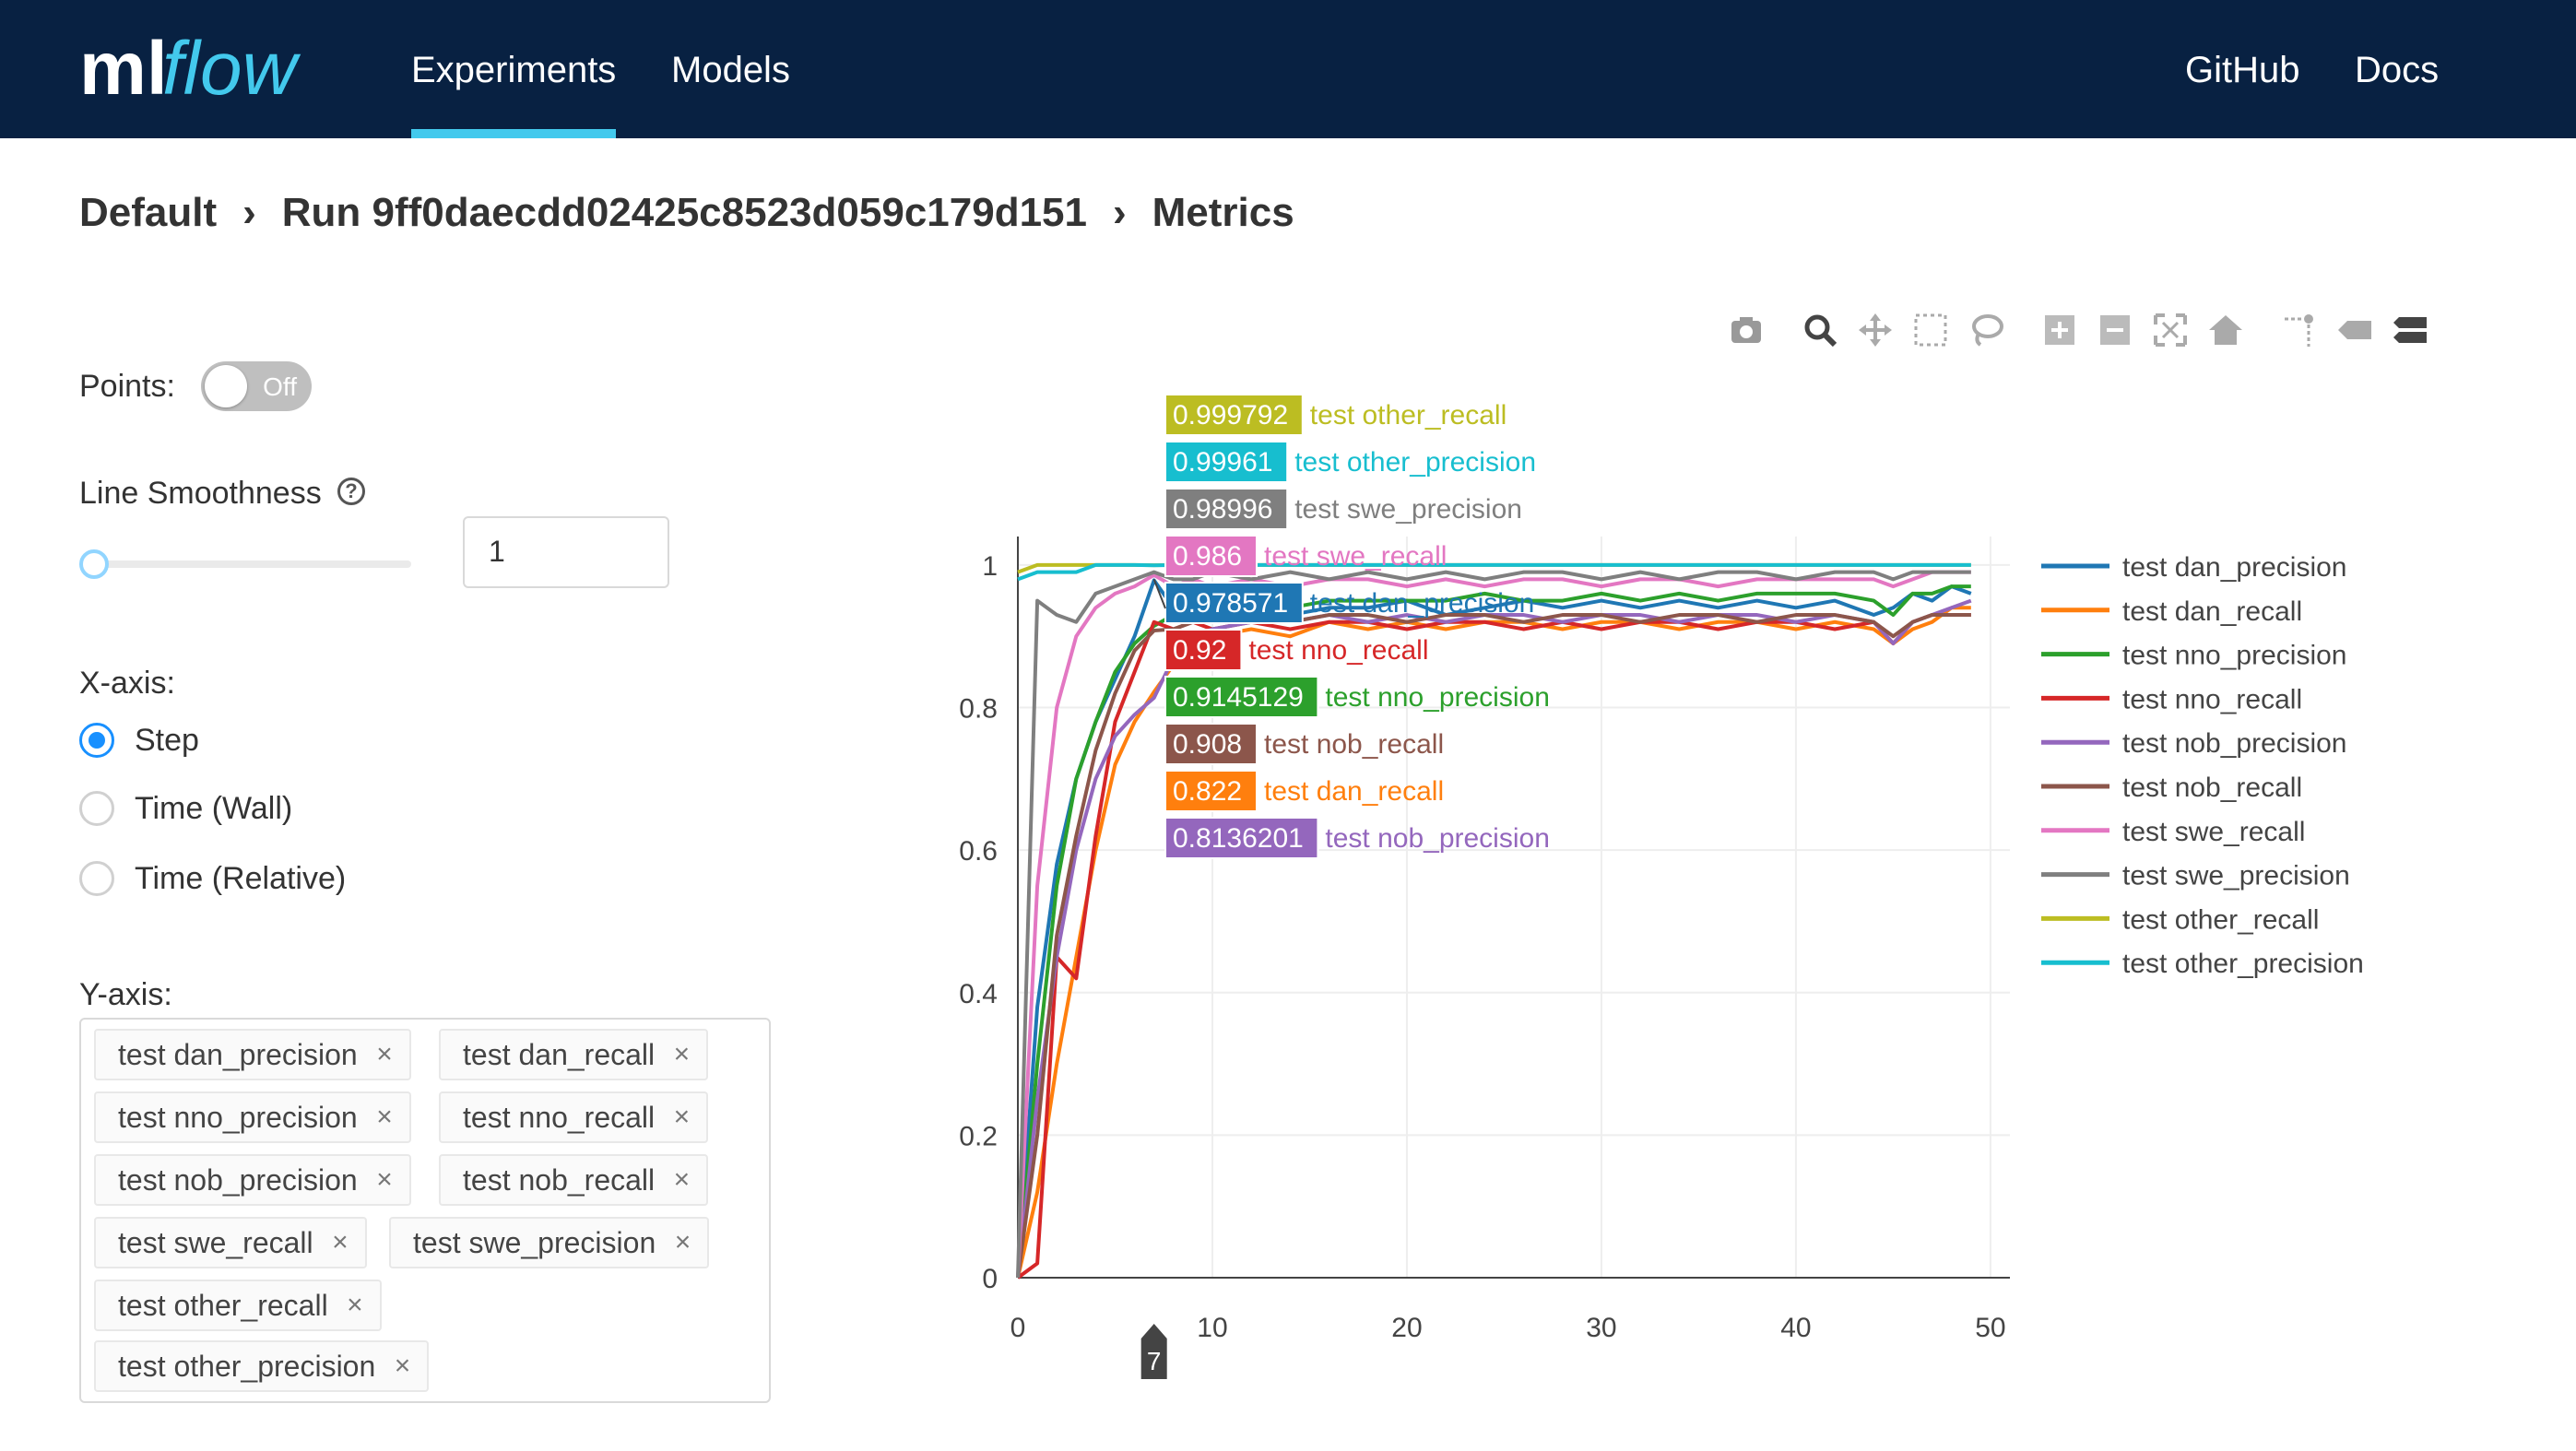  I want to click on legend-label: test nno_precision, so click(2234, 656).